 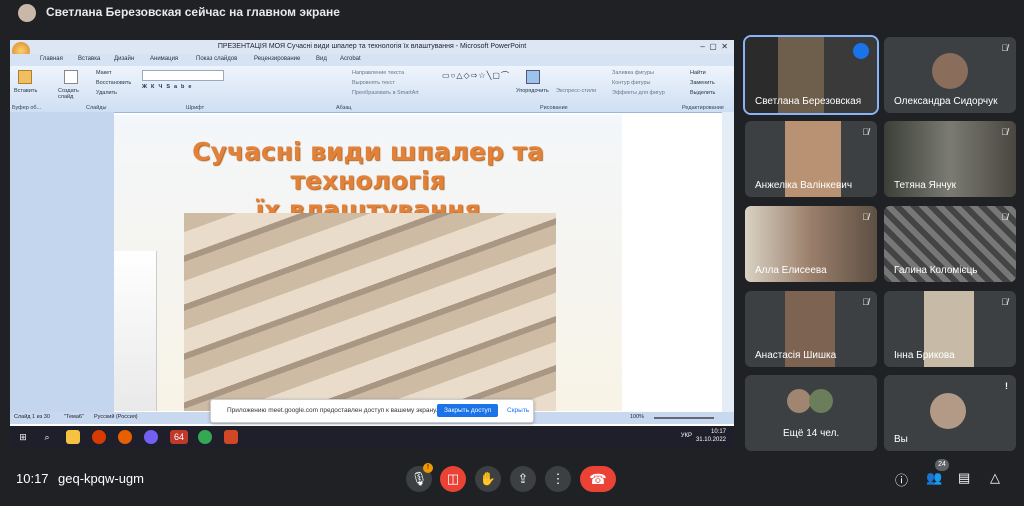 What do you see at coordinates (950, 329) in the screenshot?
I see `participant-tile: 🎙̸ Інна Брикова` at bounding box center [950, 329].